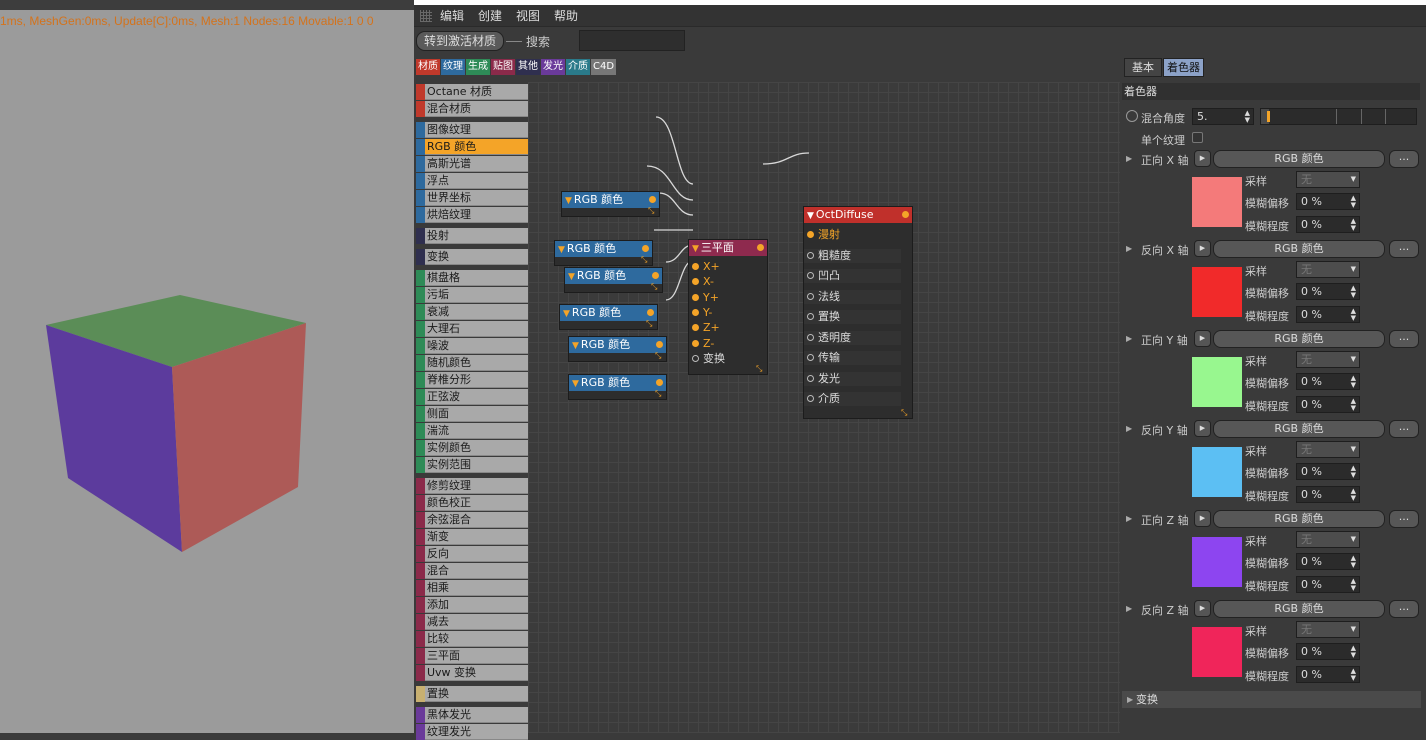 The image size is (1426, 740). What do you see at coordinates (852, 317) in the screenshot?
I see `diffuse-port: 置换` at bounding box center [852, 317].